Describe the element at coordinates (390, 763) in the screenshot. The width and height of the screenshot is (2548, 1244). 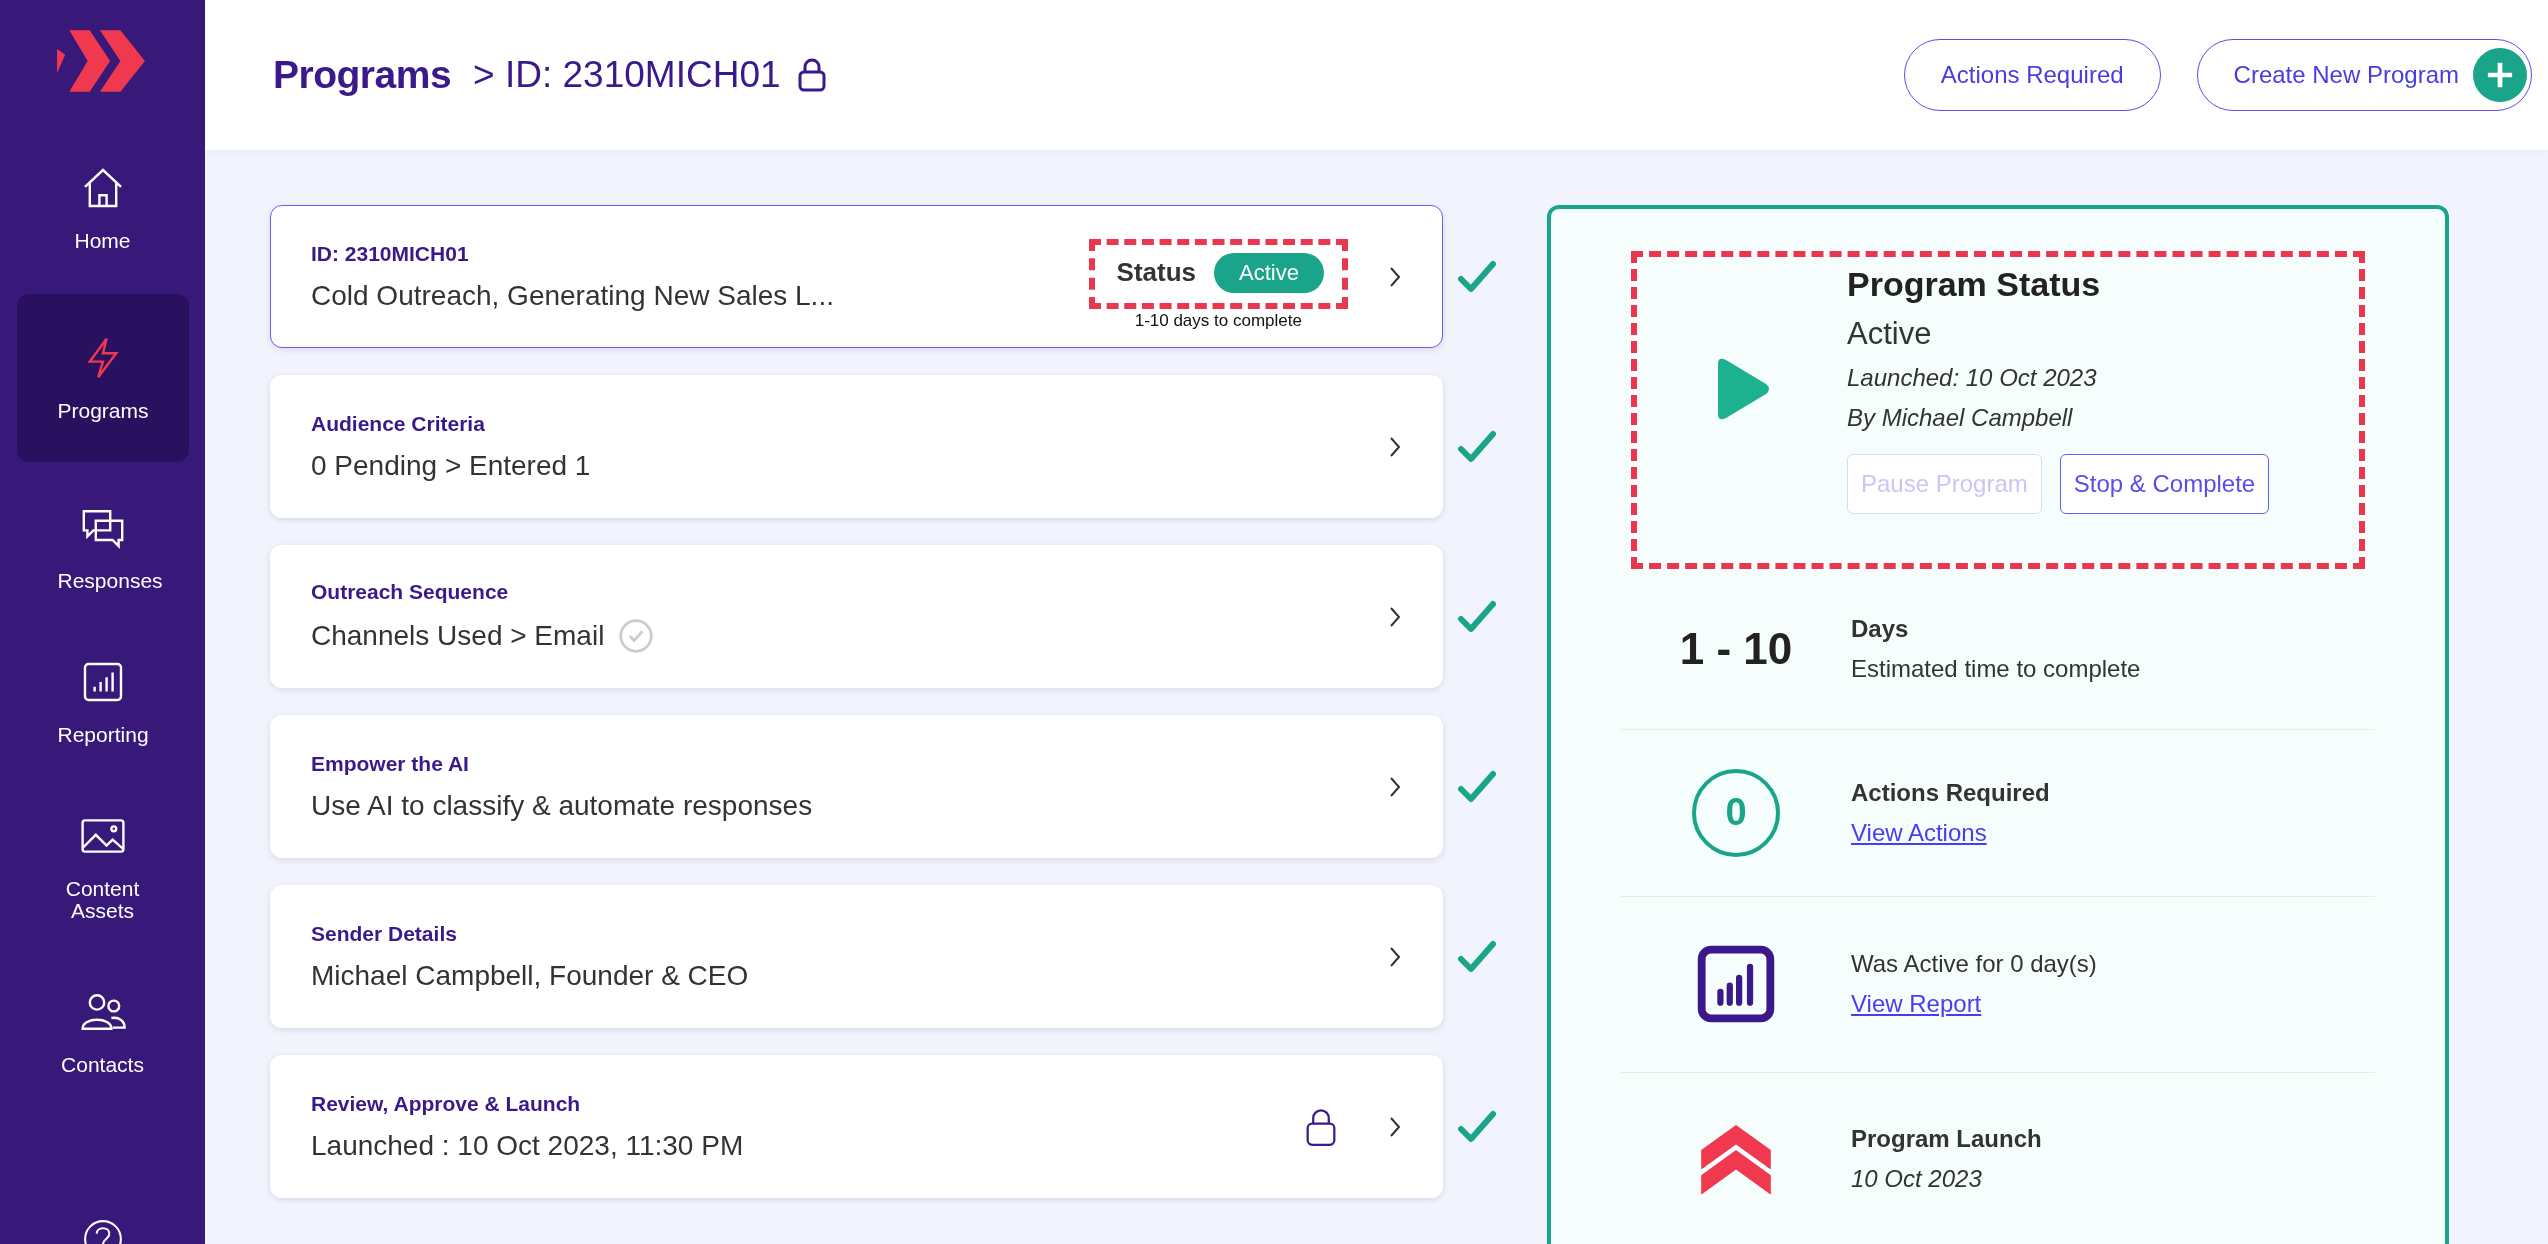
I see `step-title: Empower the AI` at that location.